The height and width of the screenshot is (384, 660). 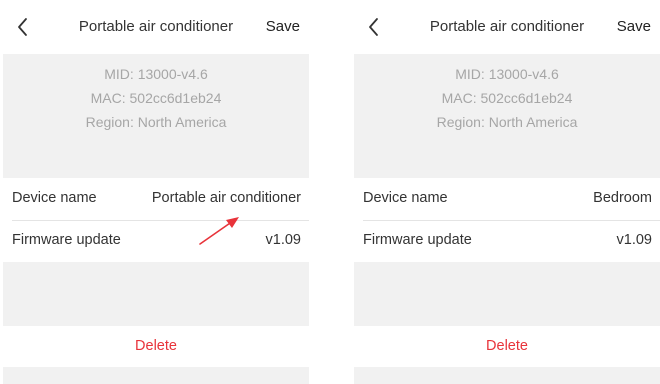 I want to click on device-name-value: Portable air conditioner, so click(x=226, y=198).